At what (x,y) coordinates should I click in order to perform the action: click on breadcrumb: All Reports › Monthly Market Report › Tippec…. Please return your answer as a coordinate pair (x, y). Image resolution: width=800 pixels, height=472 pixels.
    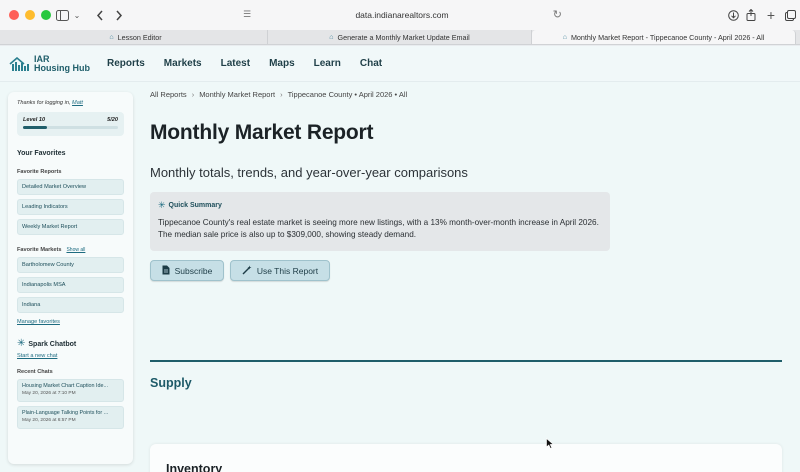
    Looking at the image, I should click on (278, 94).